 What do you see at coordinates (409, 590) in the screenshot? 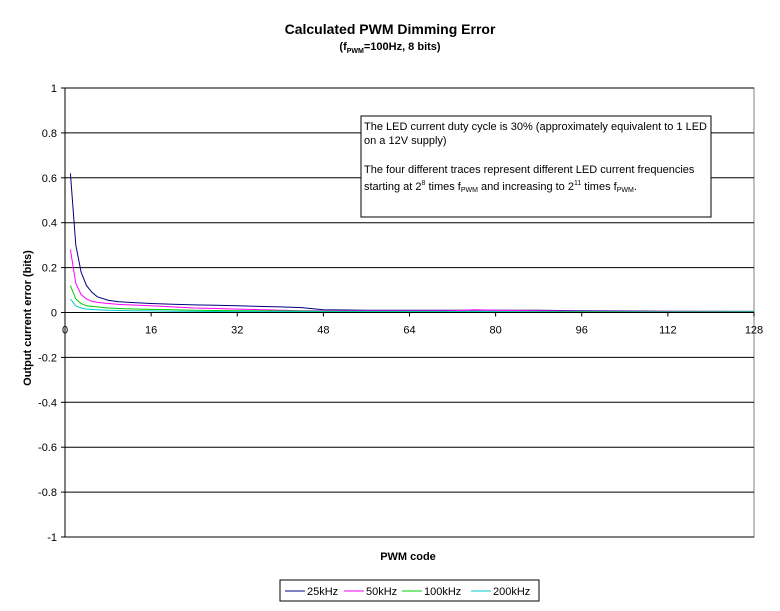
I see `legend: 25kHz 50kHz 100kHz 200kHz` at bounding box center [409, 590].